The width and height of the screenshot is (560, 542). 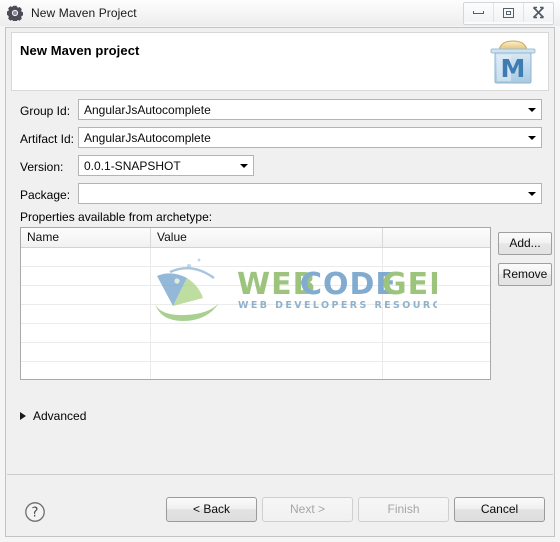 What do you see at coordinates (42, 167) in the screenshot?
I see `version-label: Version:` at bounding box center [42, 167].